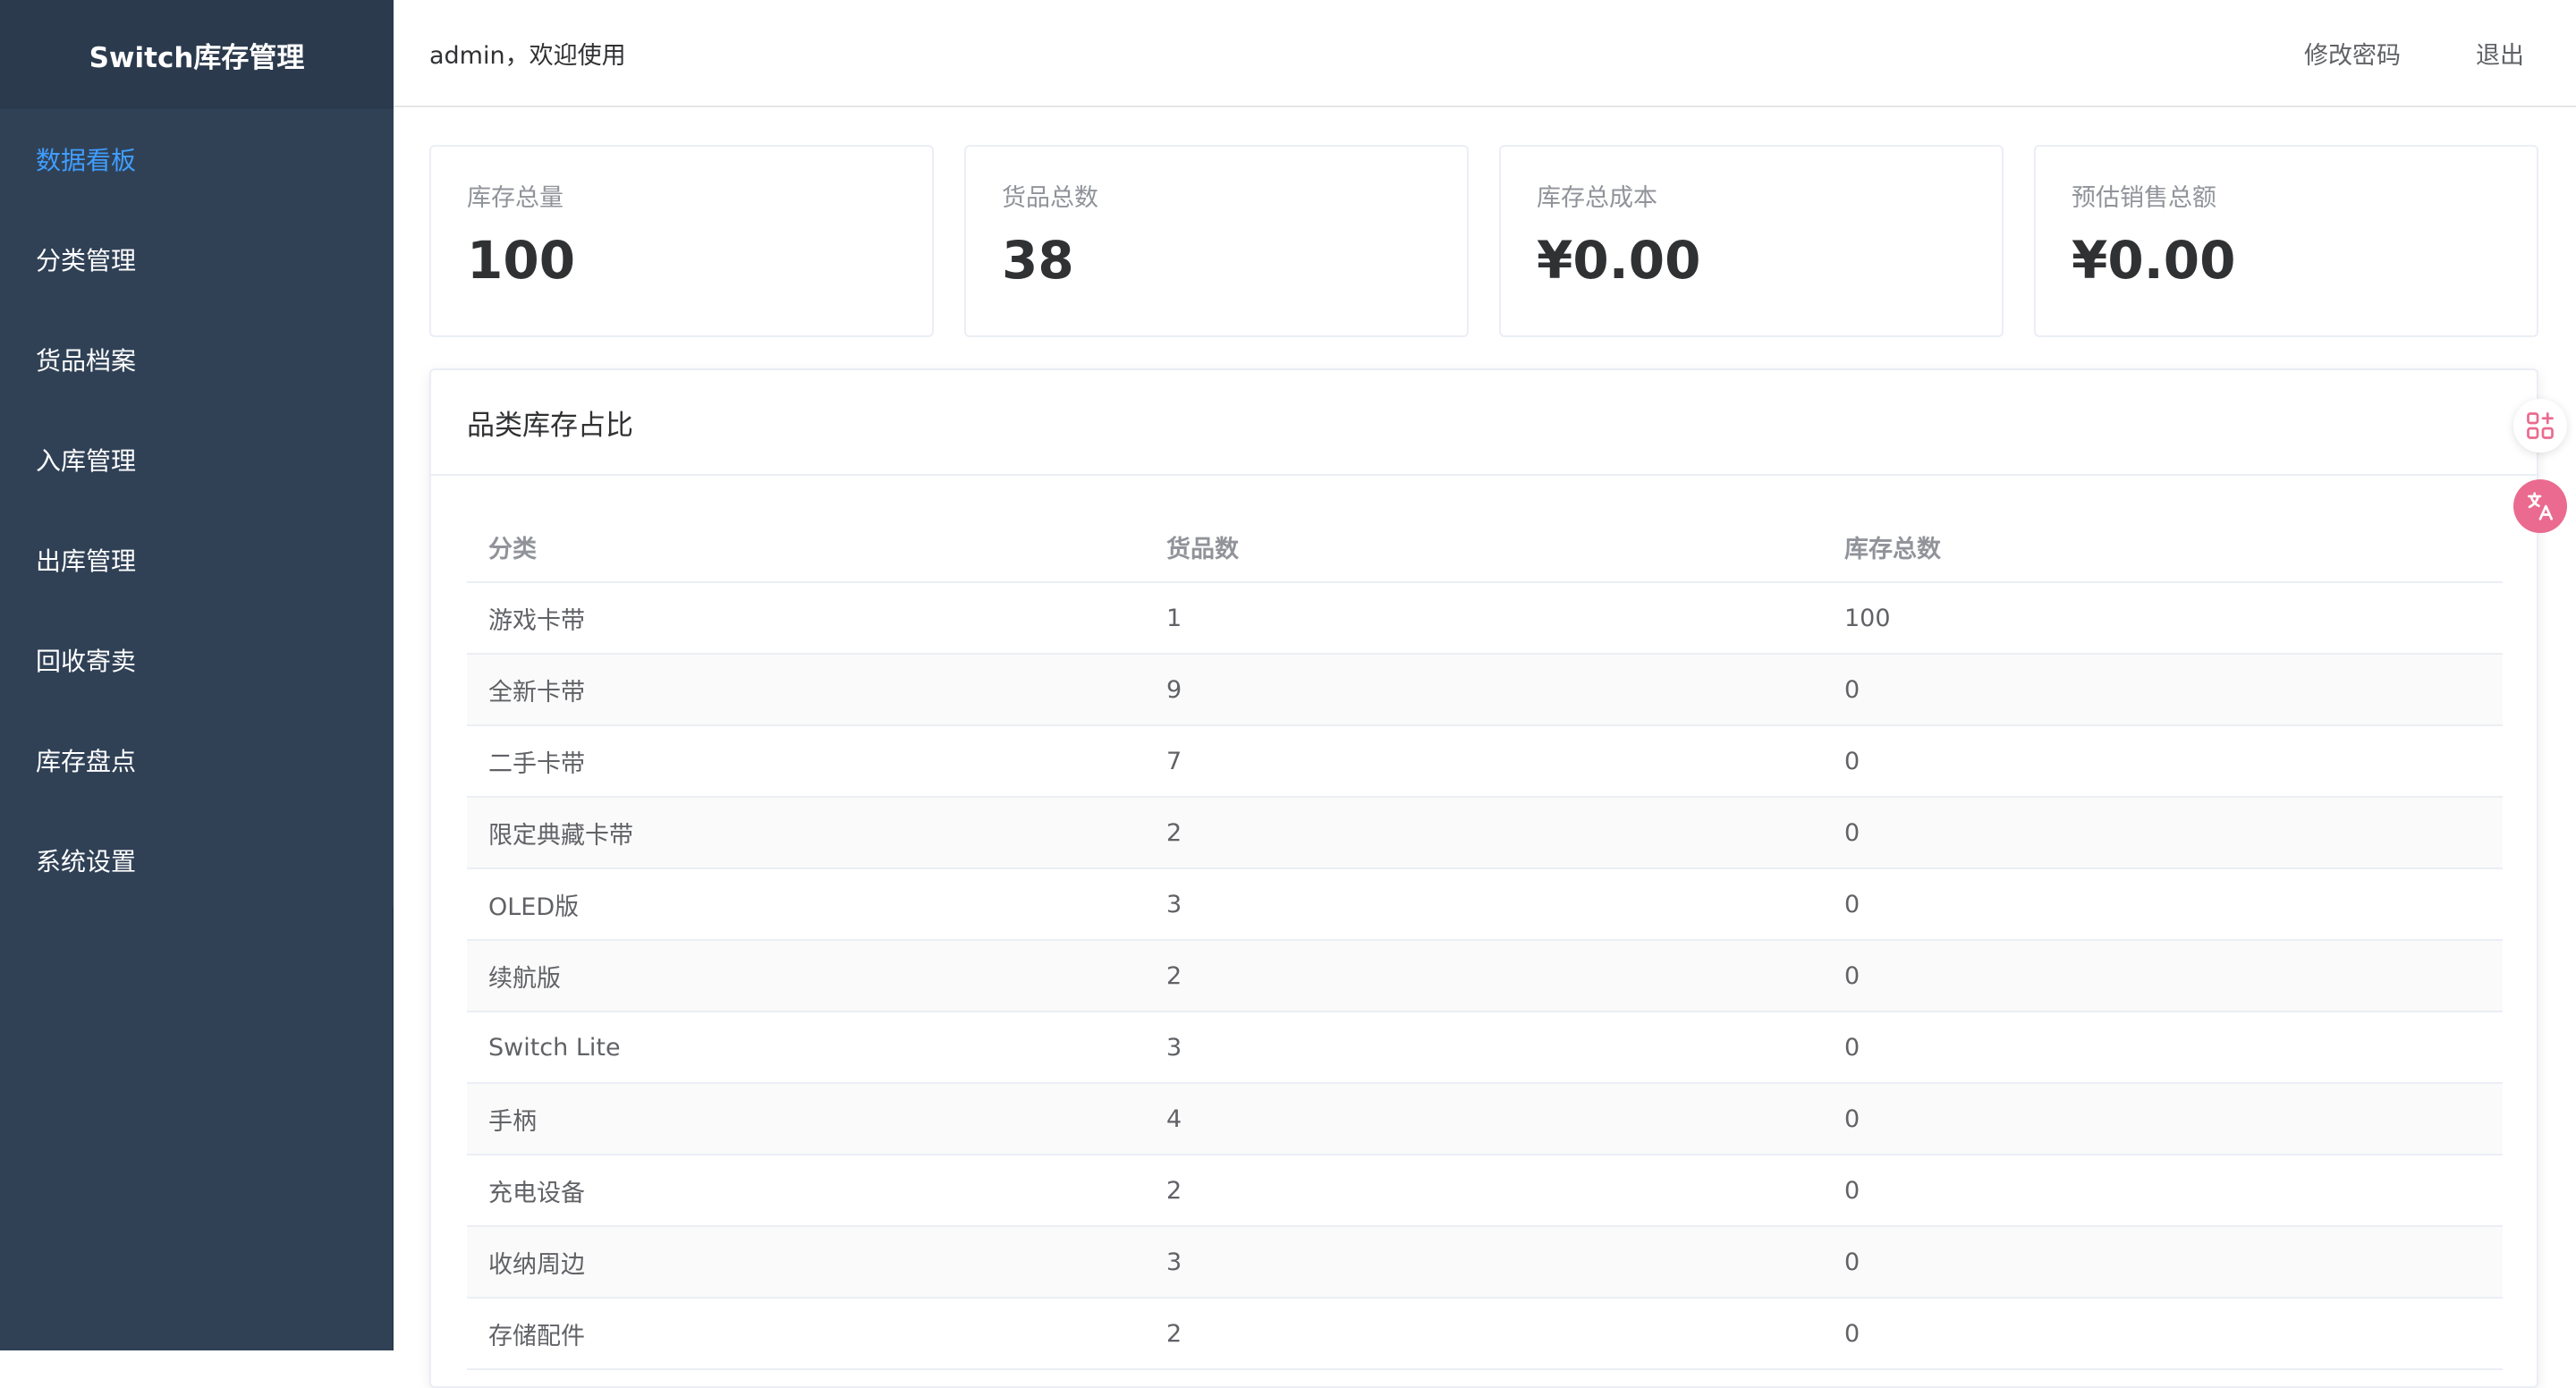  I want to click on table-row: 限定典藏卡带 2 0, so click(1485, 834).